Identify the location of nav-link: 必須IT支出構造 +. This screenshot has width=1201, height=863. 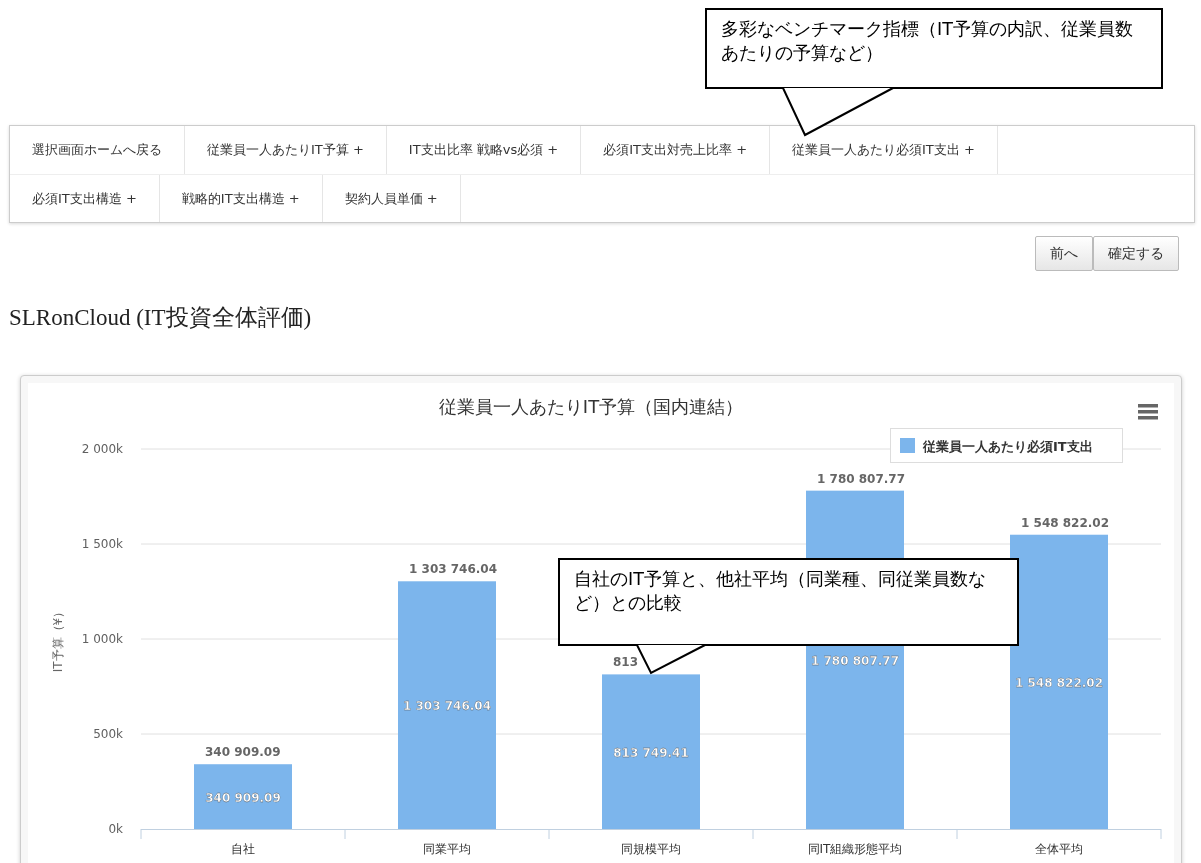
(85, 198).